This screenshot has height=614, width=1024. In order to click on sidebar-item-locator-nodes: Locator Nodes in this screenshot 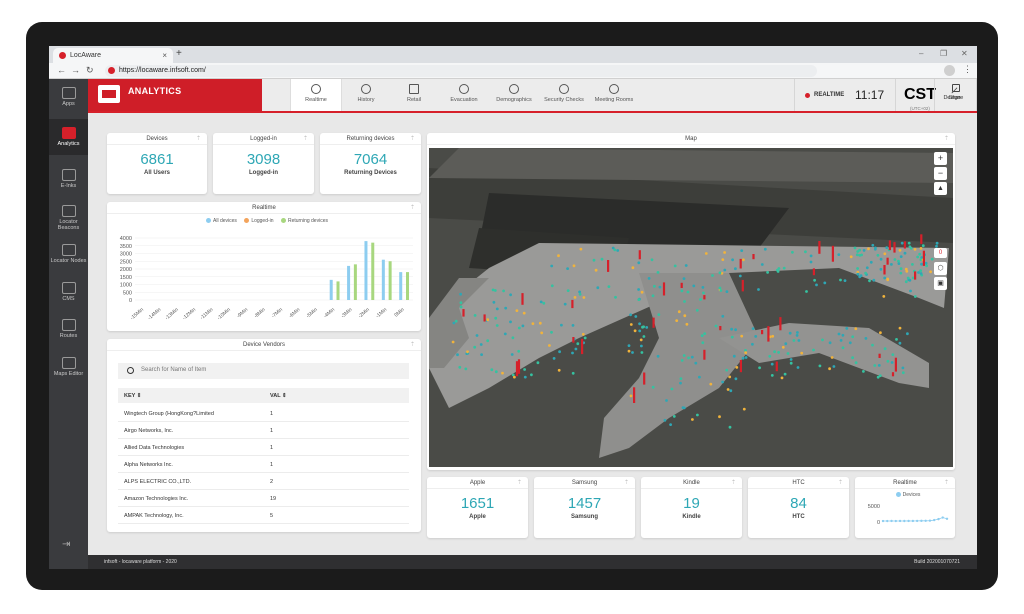, I will do `click(68, 254)`.